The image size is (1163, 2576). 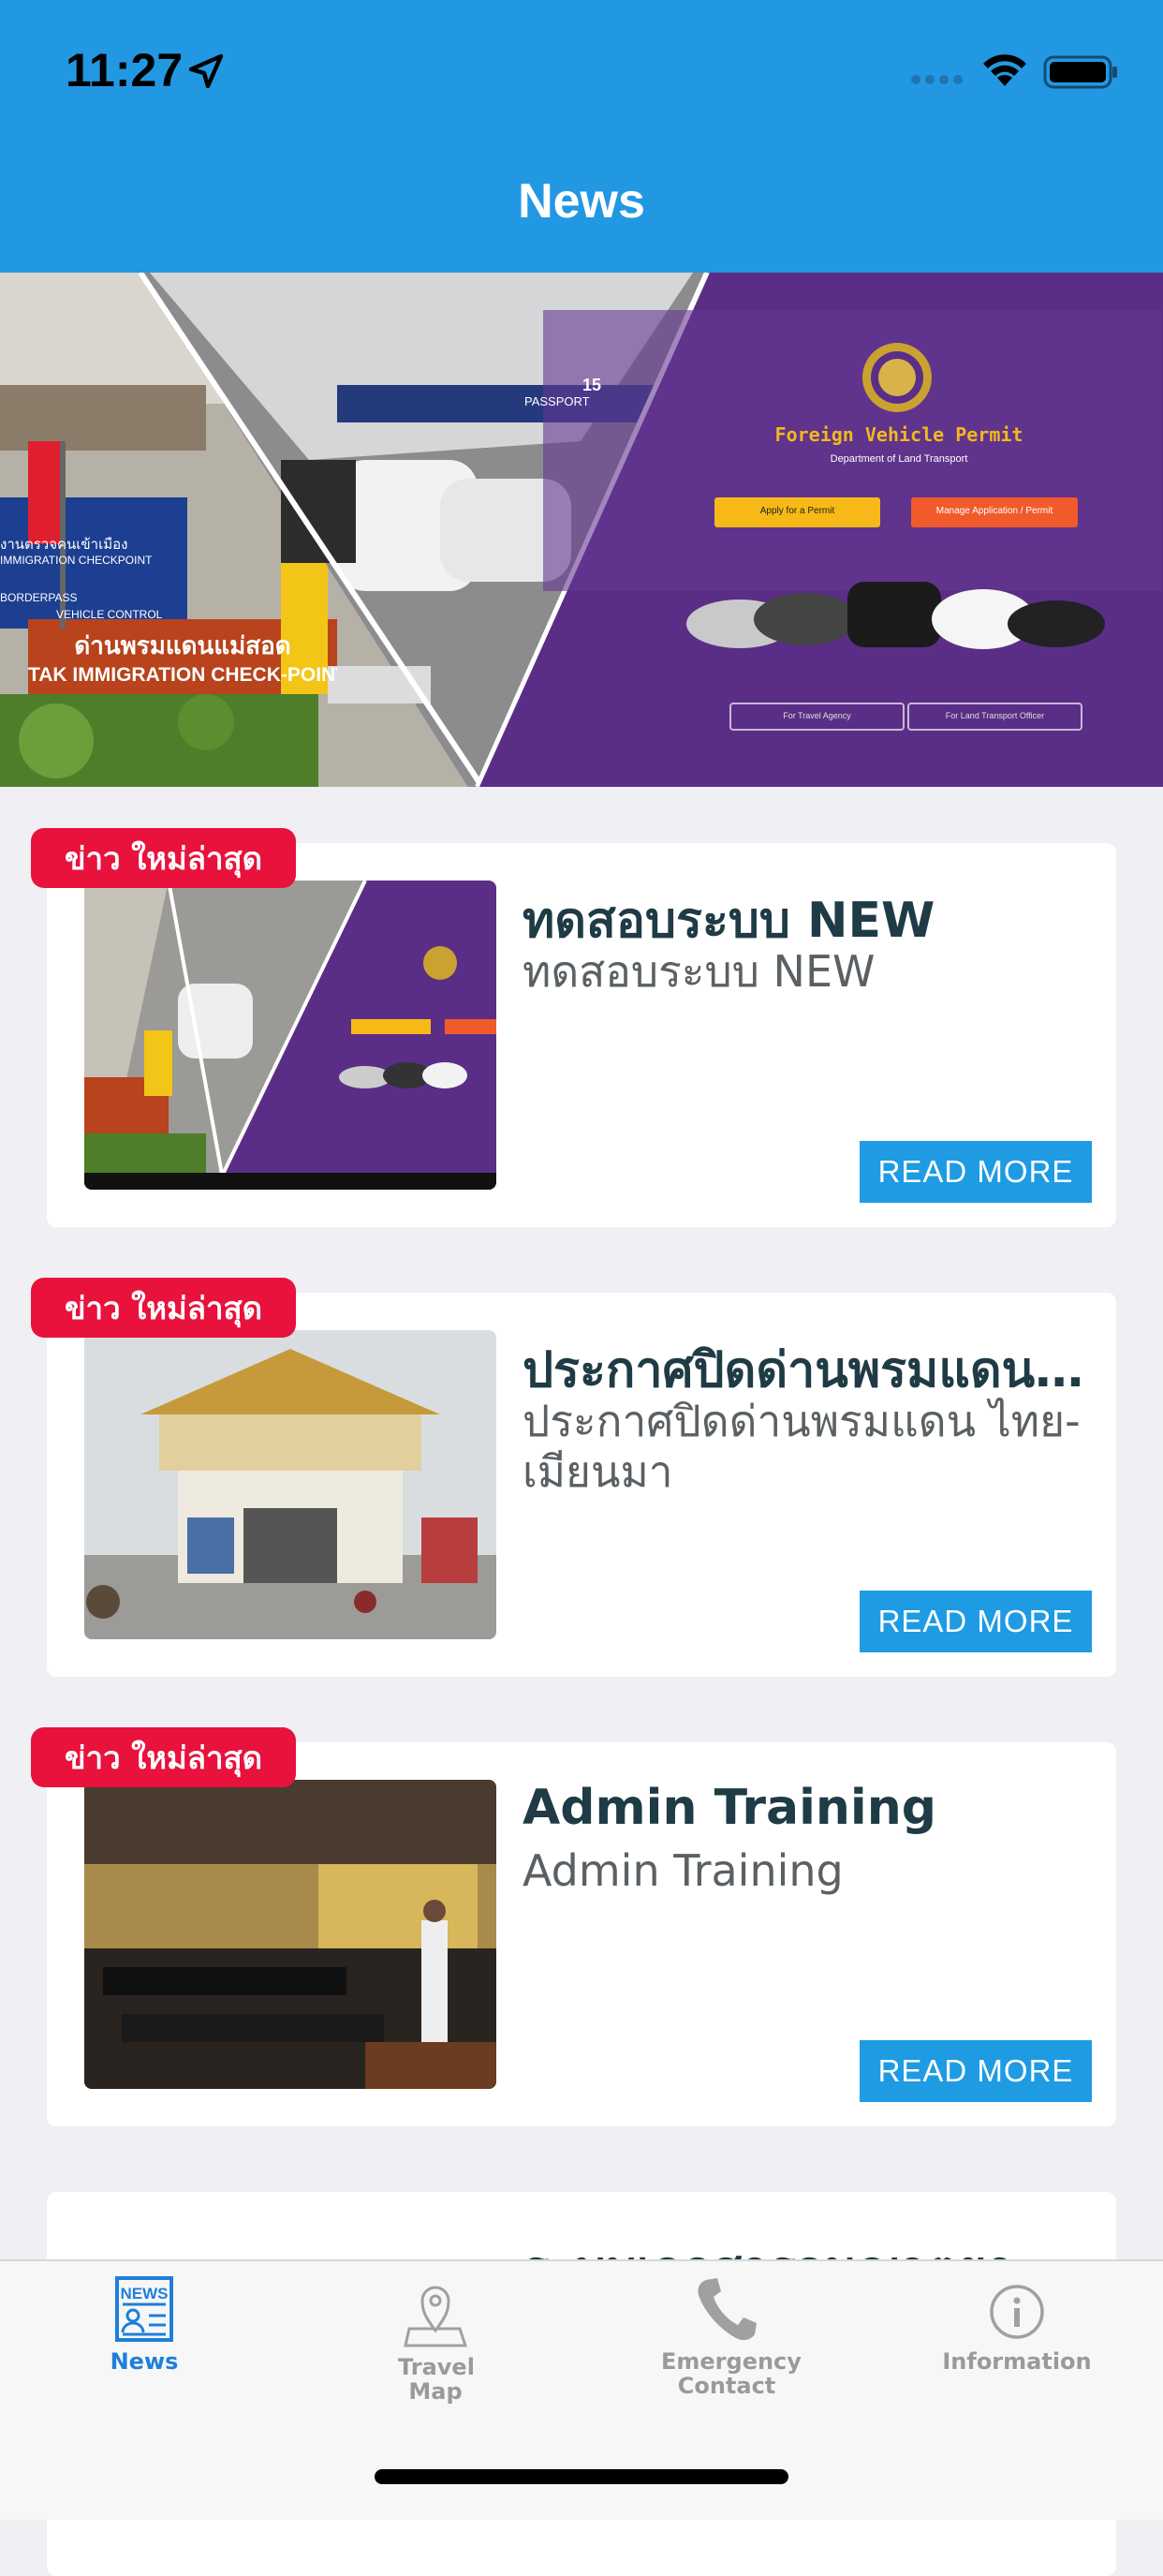 I want to click on banner-sign-blue-4: VEHICLE CONTROL, so click(x=109, y=615).